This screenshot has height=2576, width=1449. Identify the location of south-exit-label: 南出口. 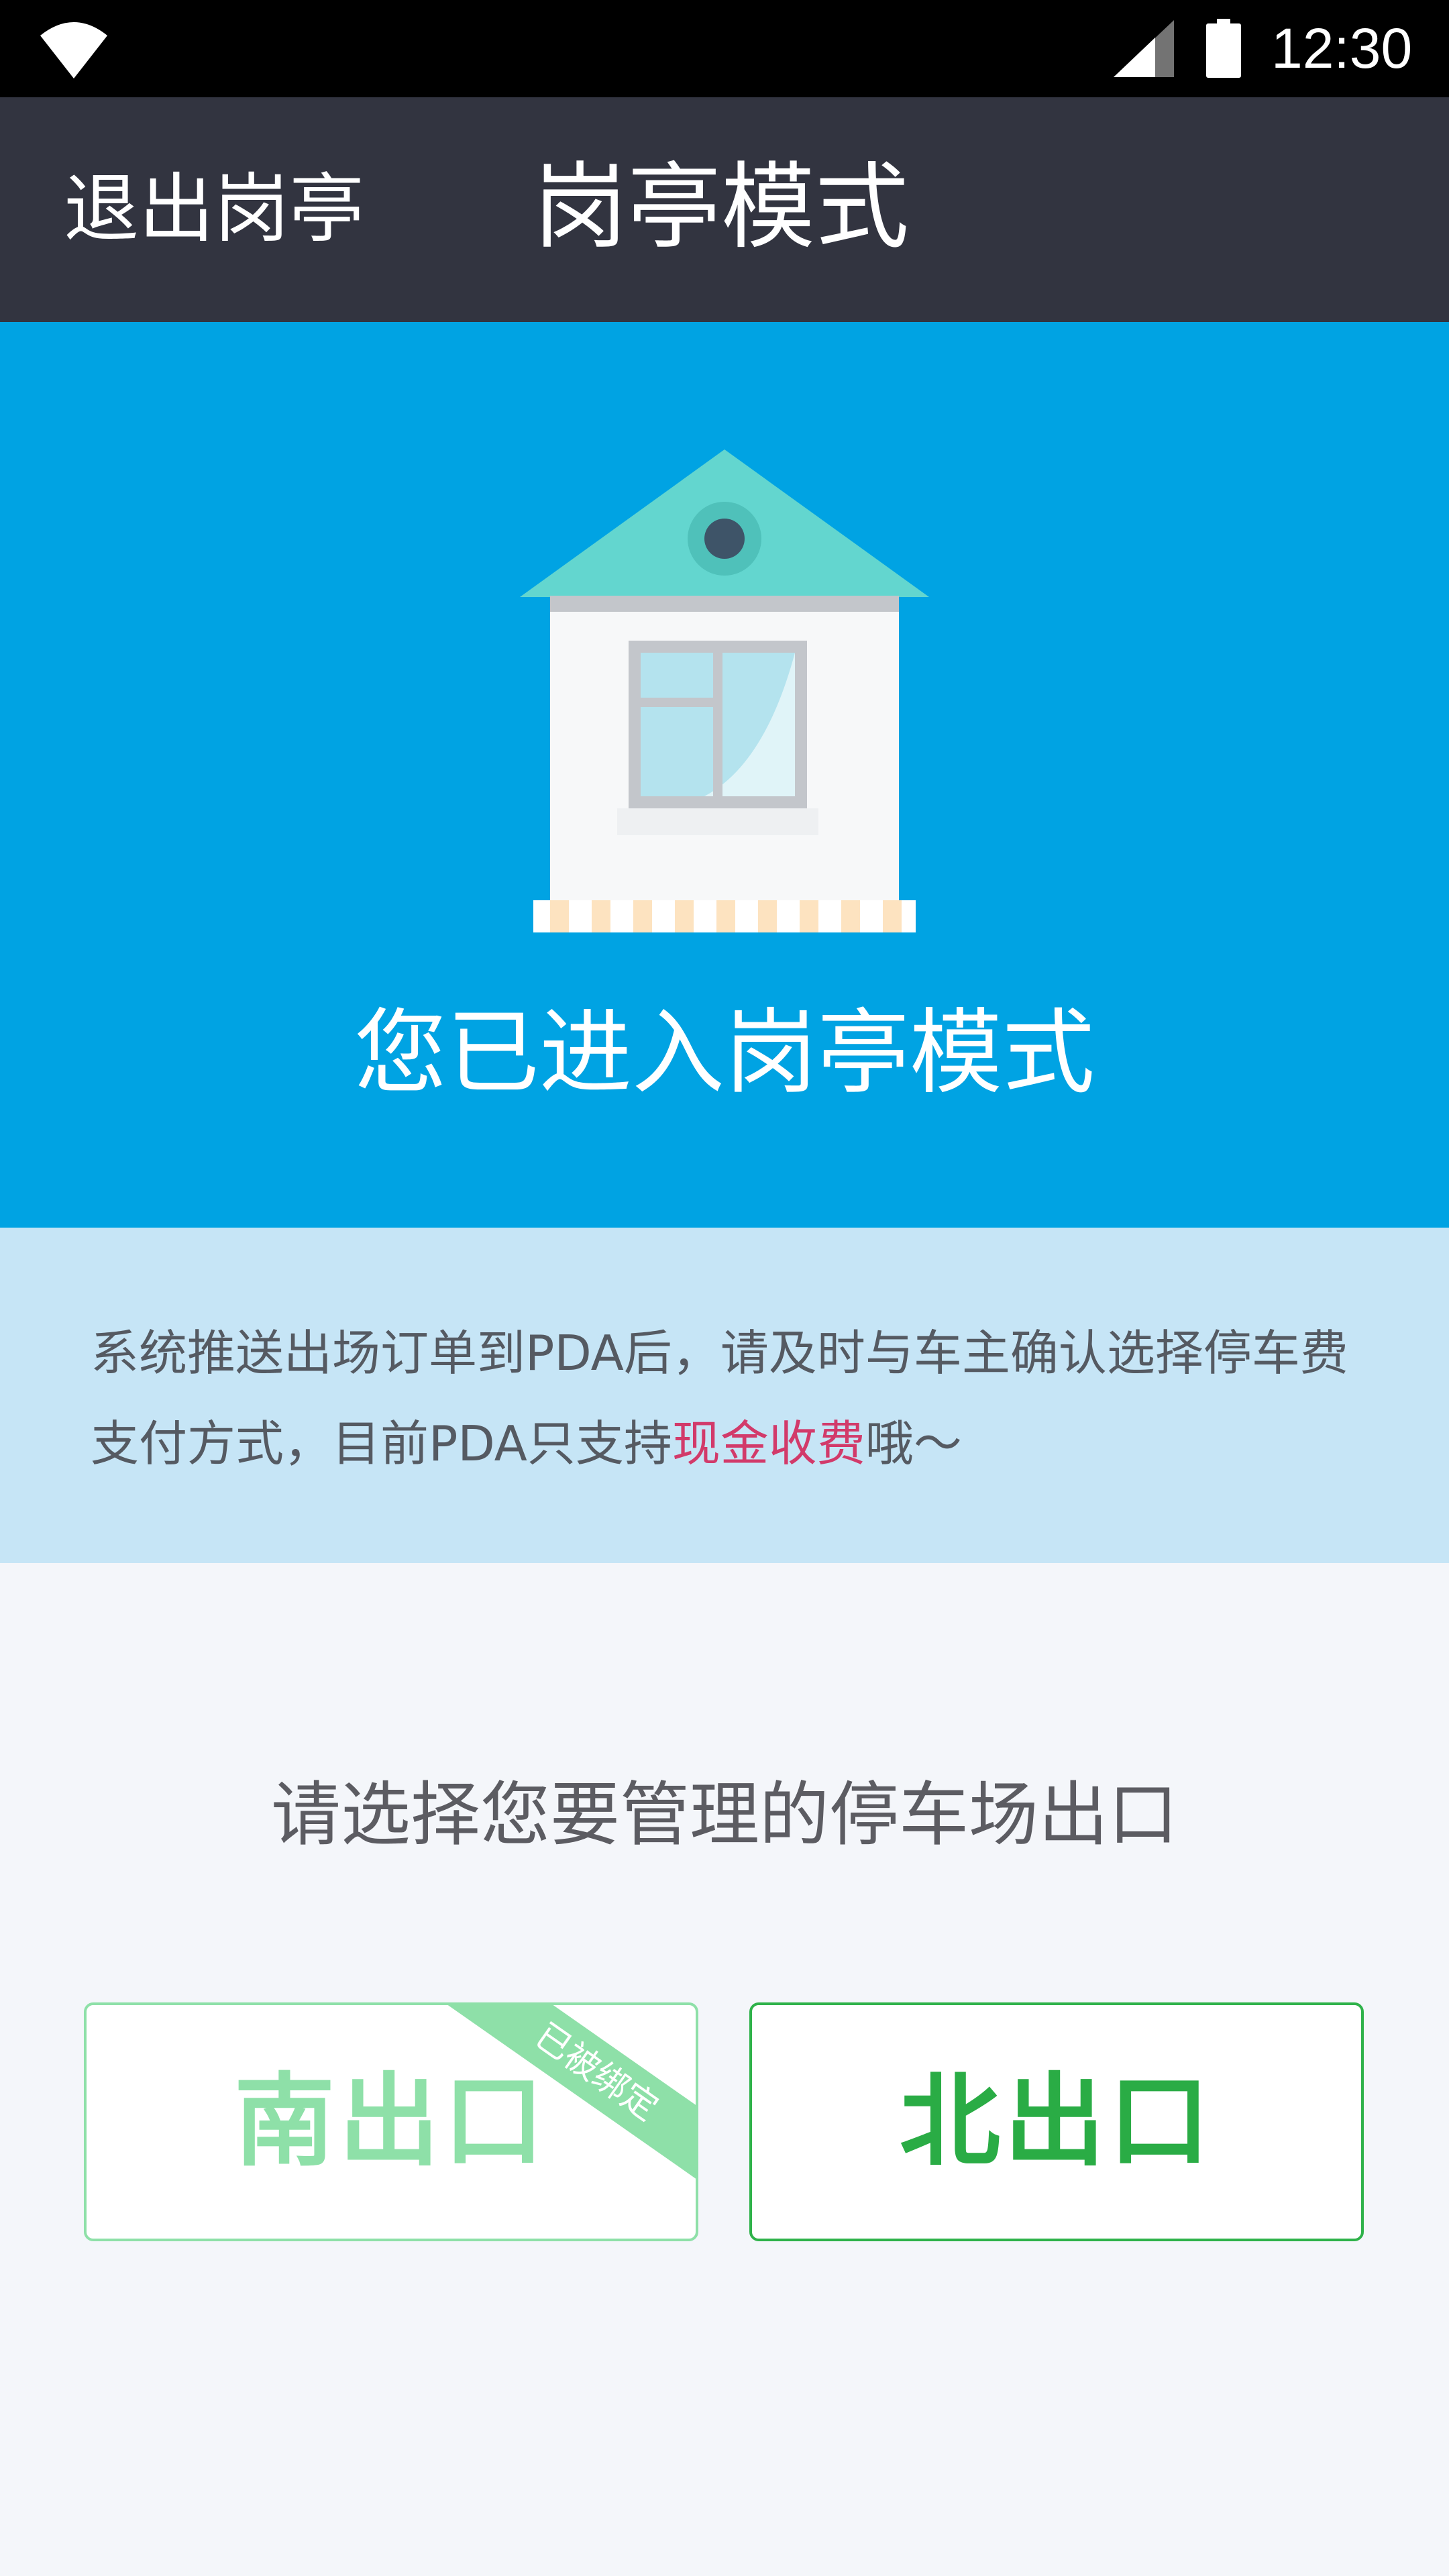
(390, 2121).